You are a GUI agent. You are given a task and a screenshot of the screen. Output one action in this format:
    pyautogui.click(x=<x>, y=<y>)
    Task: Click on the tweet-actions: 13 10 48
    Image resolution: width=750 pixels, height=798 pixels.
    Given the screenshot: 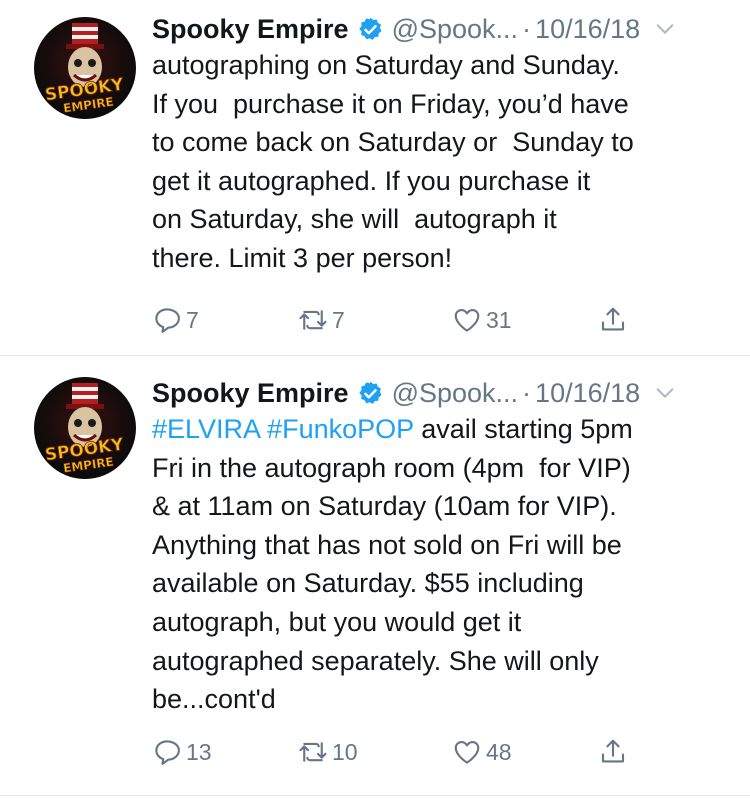 What is the action you would take?
    pyautogui.click(x=392, y=752)
    